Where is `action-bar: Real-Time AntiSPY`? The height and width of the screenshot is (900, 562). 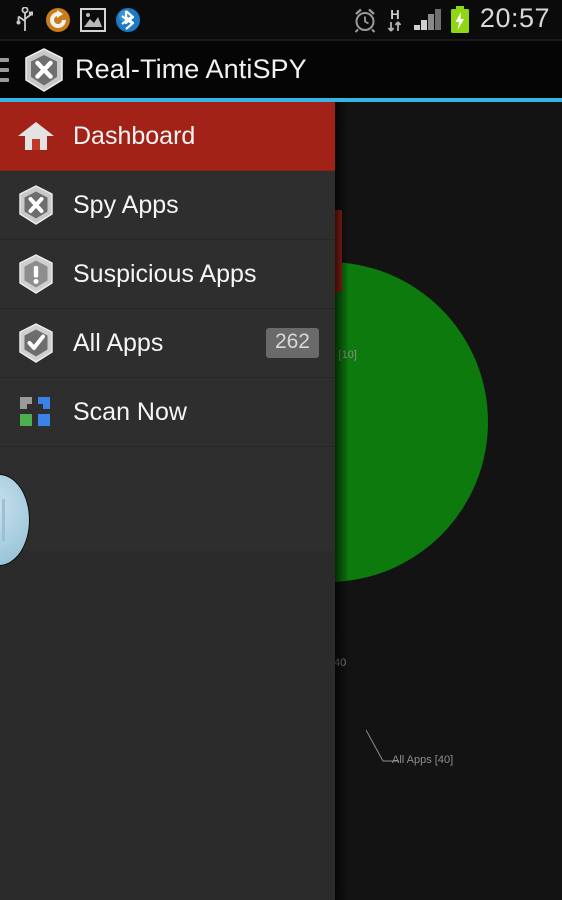
action-bar: Real-Time AntiSPY is located at coordinates (281, 69).